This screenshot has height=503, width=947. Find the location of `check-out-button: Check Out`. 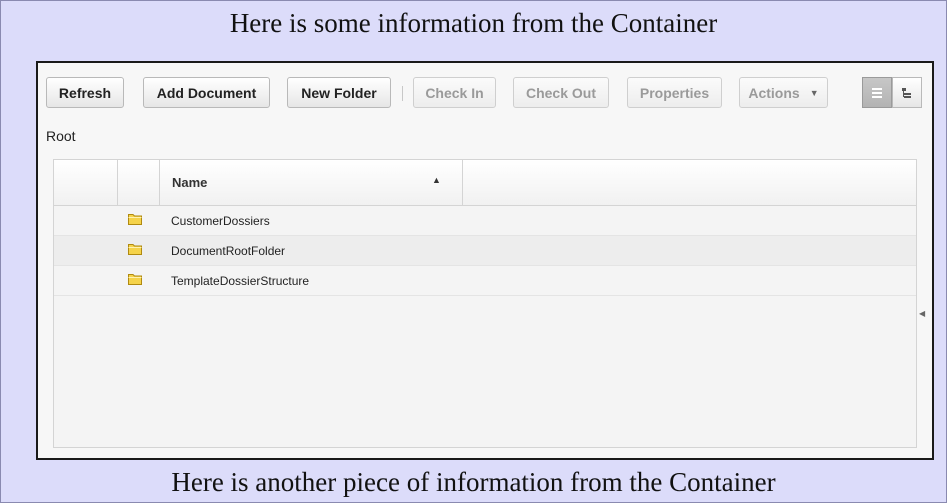

check-out-button: Check Out is located at coordinates (561, 92).